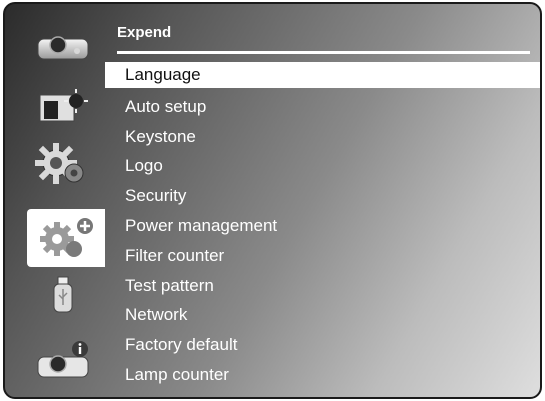  Describe the element at coordinates (322, 107) in the screenshot. I see `menu-item-auto-setup: Auto setup` at that location.